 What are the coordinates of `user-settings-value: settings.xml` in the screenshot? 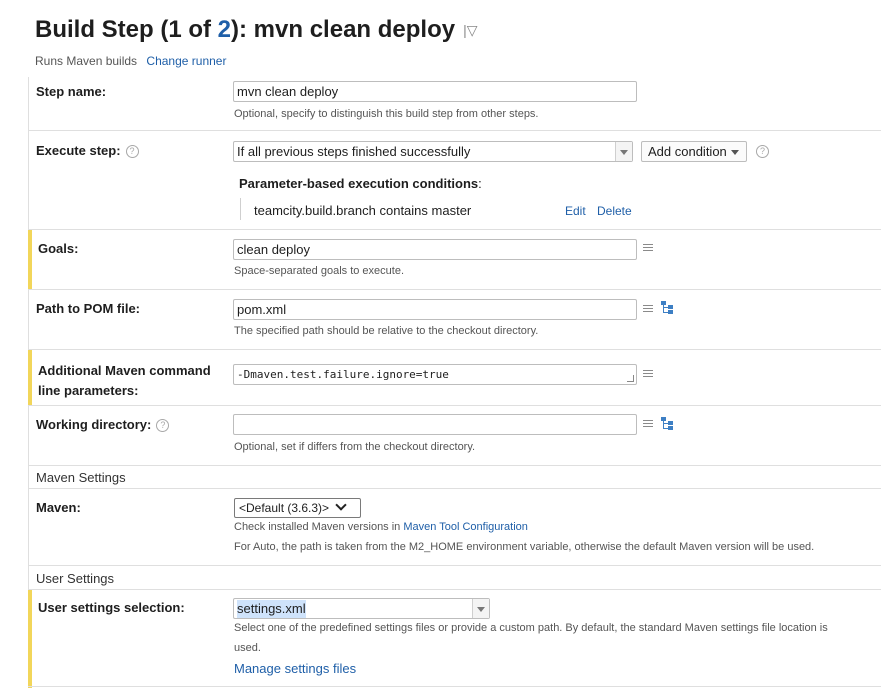 It's located at (271, 609).